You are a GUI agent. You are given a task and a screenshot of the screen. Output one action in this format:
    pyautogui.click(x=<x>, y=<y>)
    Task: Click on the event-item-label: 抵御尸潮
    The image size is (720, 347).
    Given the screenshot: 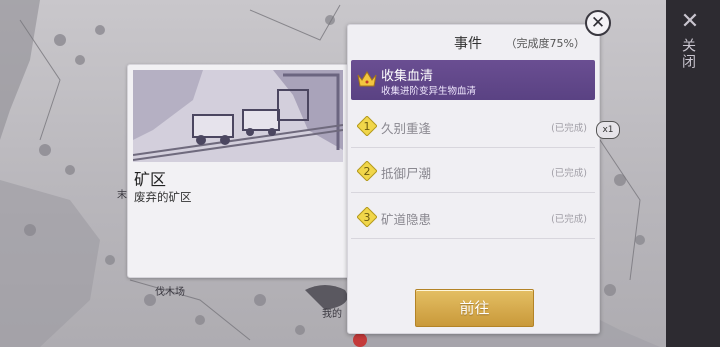 What is the action you would take?
    pyautogui.click(x=406, y=173)
    